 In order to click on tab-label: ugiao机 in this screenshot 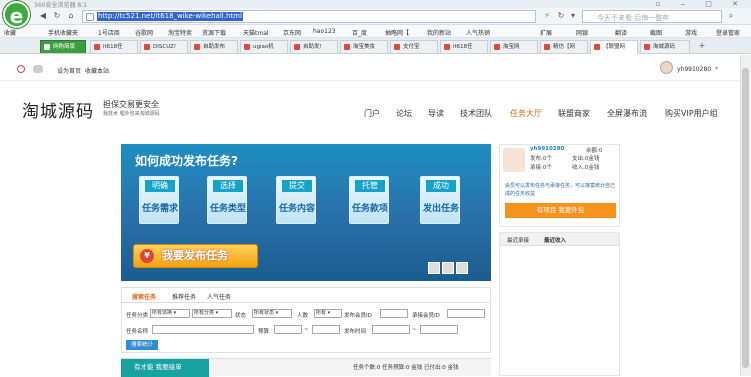, I will do `click(263, 47)`.